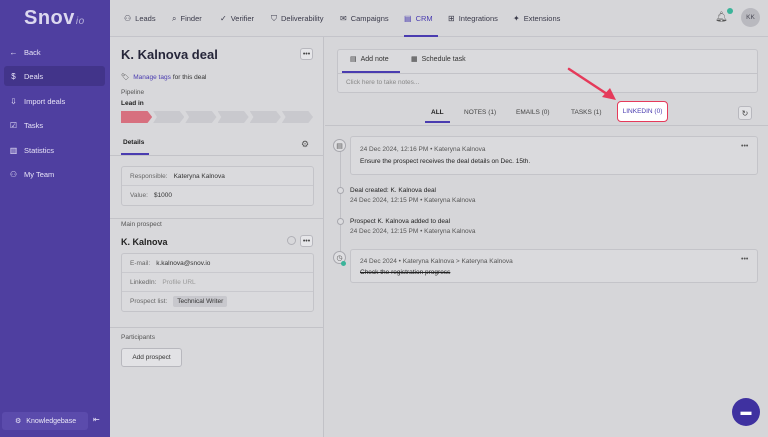 The height and width of the screenshot is (437, 768). What do you see at coordinates (291, 240) in the screenshot?
I see `status-circle-icon` at bounding box center [291, 240].